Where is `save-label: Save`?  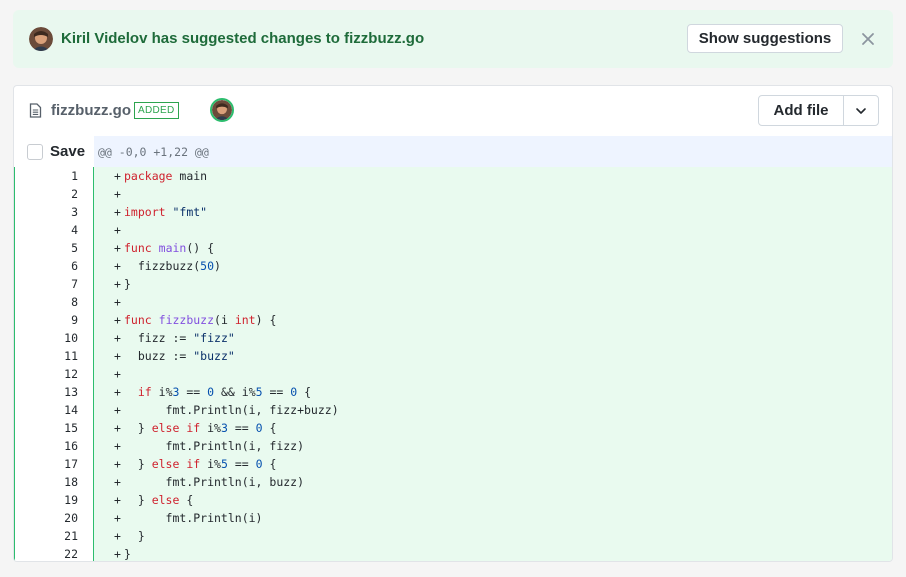 save-label: Save is located at coordinates (68, 151).